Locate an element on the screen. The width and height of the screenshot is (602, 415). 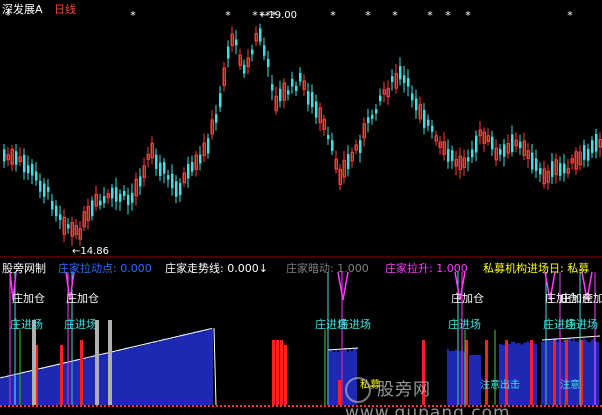
indicator-item-pull-point: 庄家拉动点: 0.000 is located at coordinates (105, 268).